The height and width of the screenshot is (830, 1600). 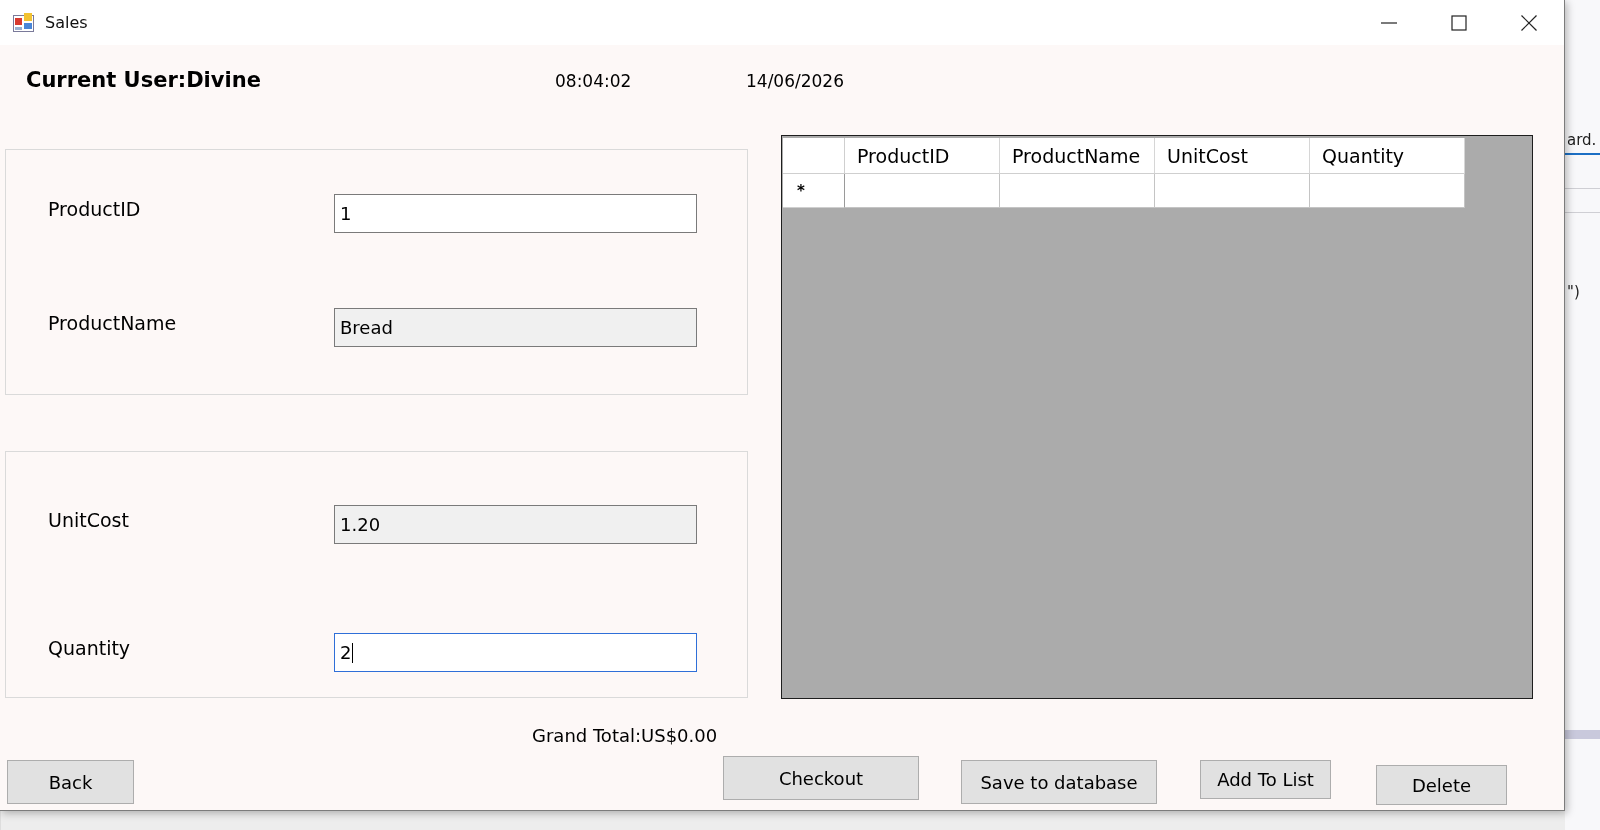 What do you see at coordinates (515, 327) in the screenshot?
I see `input-field: Bread` at bounding box center [515, 327].